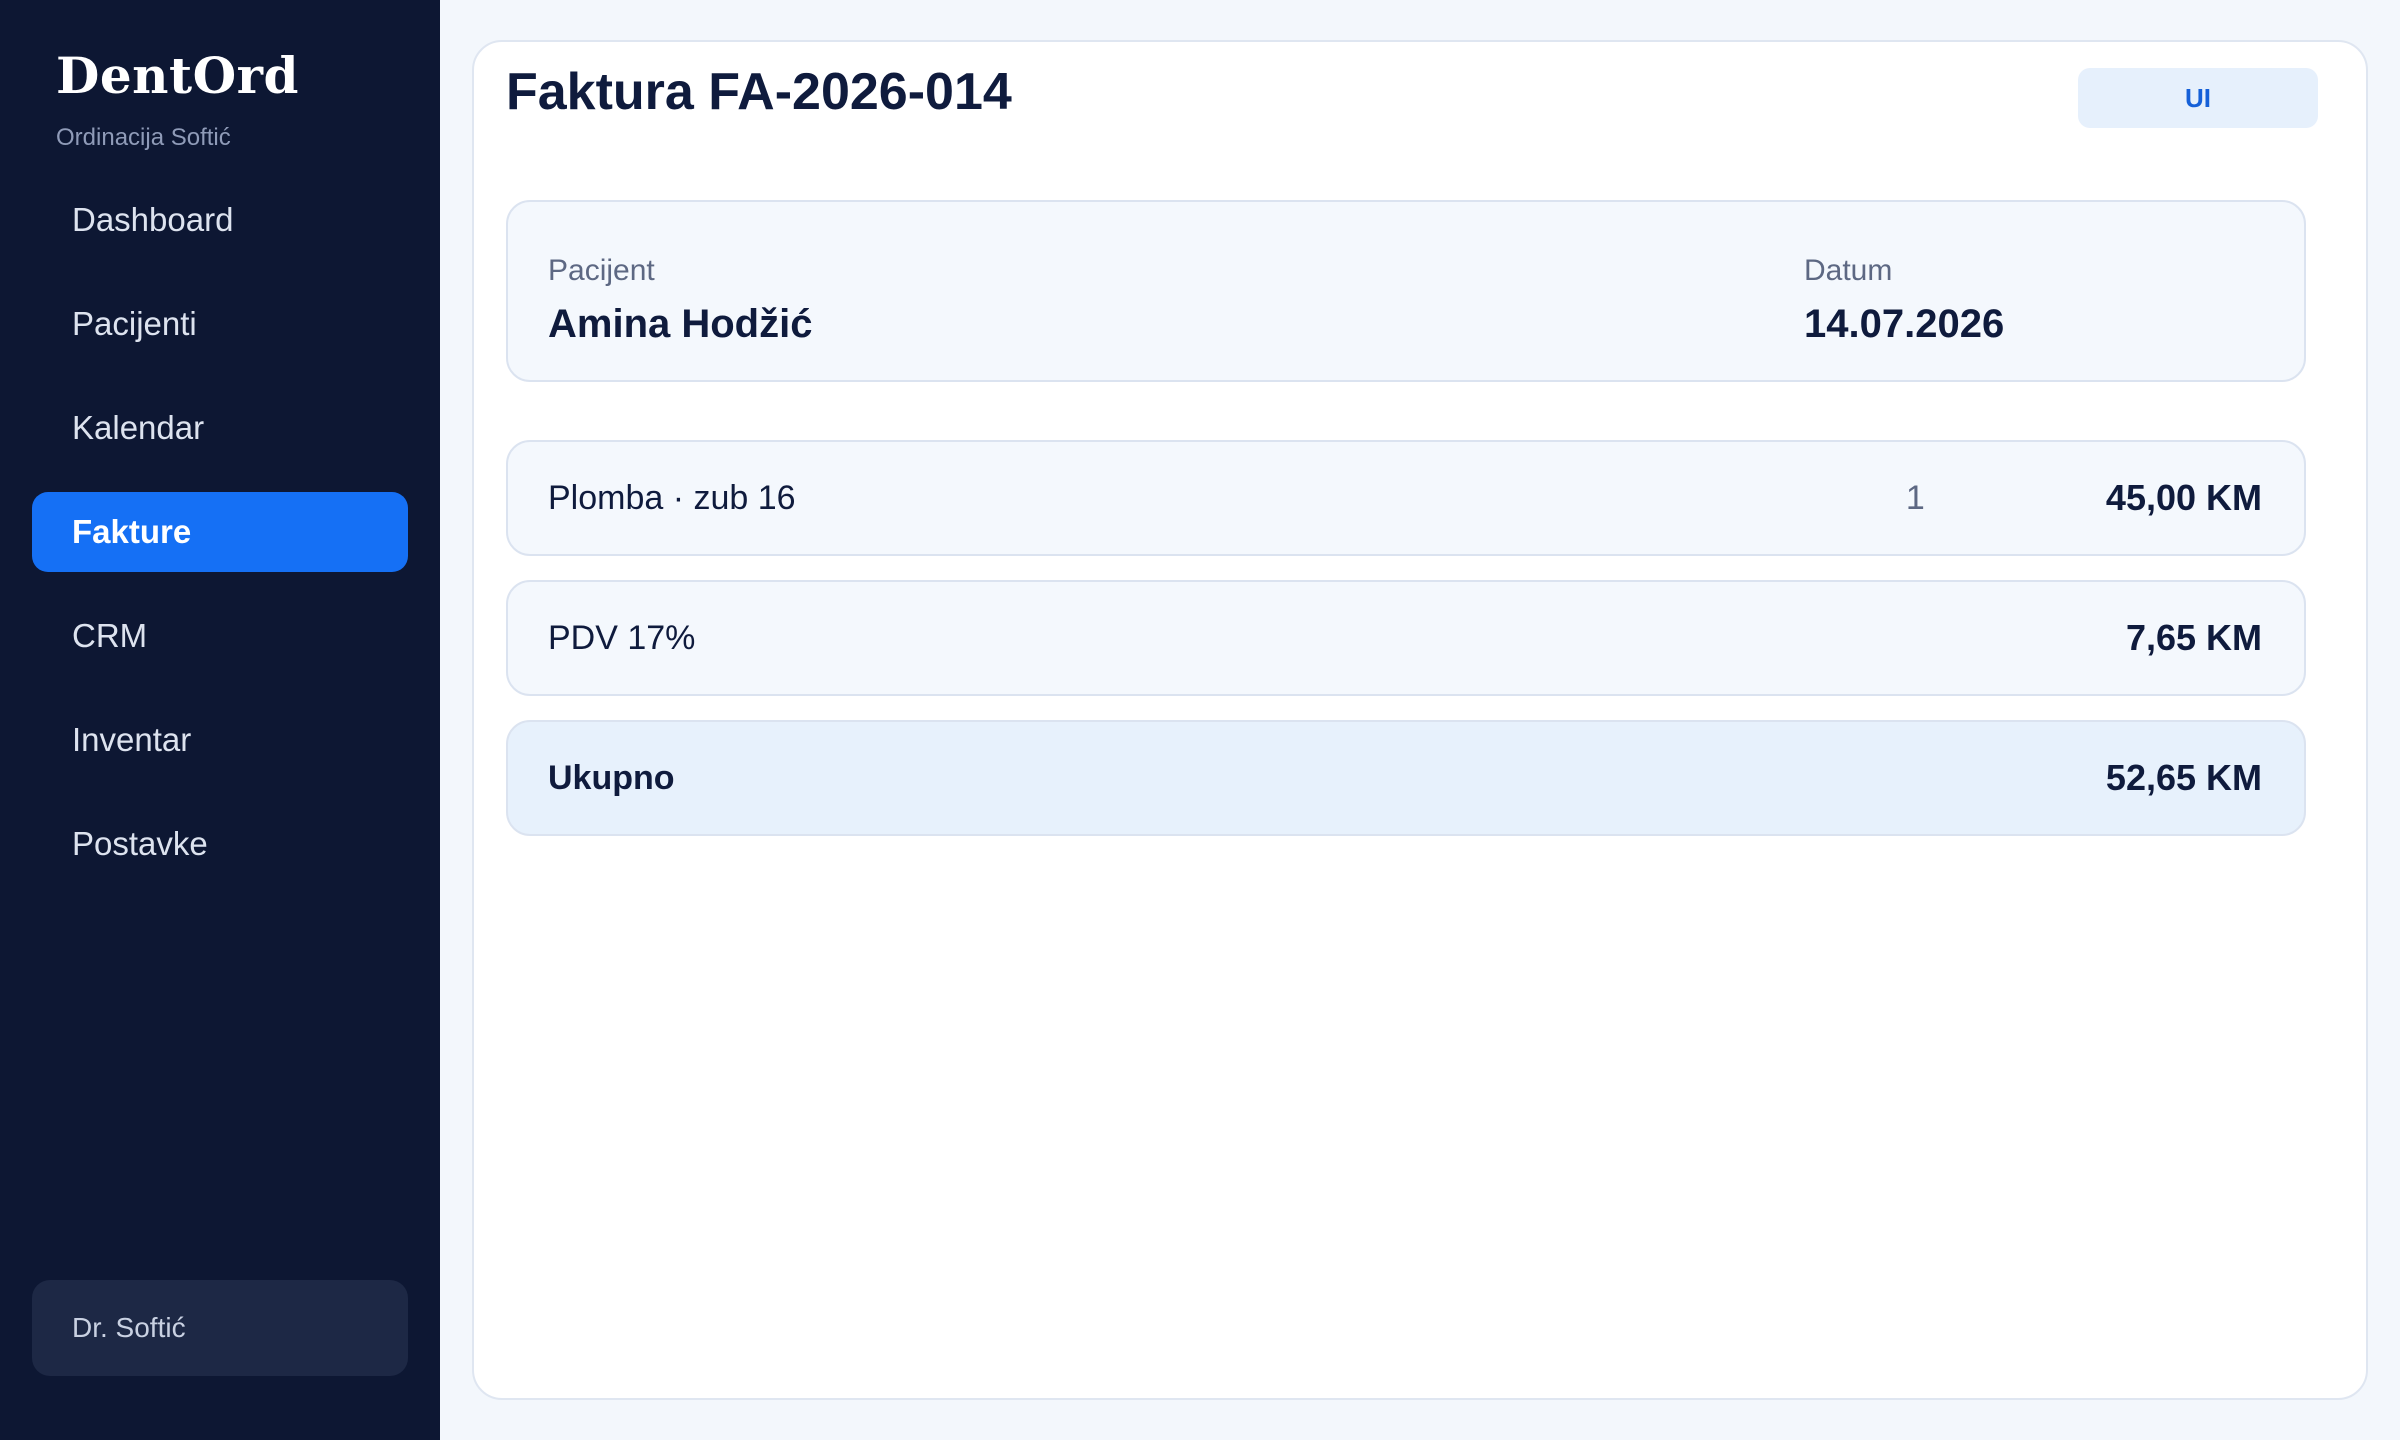 Image resolution: width=2400 pixels, height=1440 pixels. Describe the element at coordinates (220, 636) in the screenshot. I see `sidebar-item-crm: CRM` at that location.